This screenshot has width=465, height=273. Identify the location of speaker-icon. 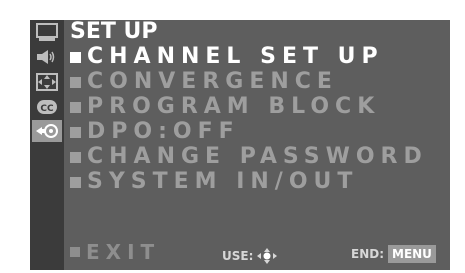
(47, 57).